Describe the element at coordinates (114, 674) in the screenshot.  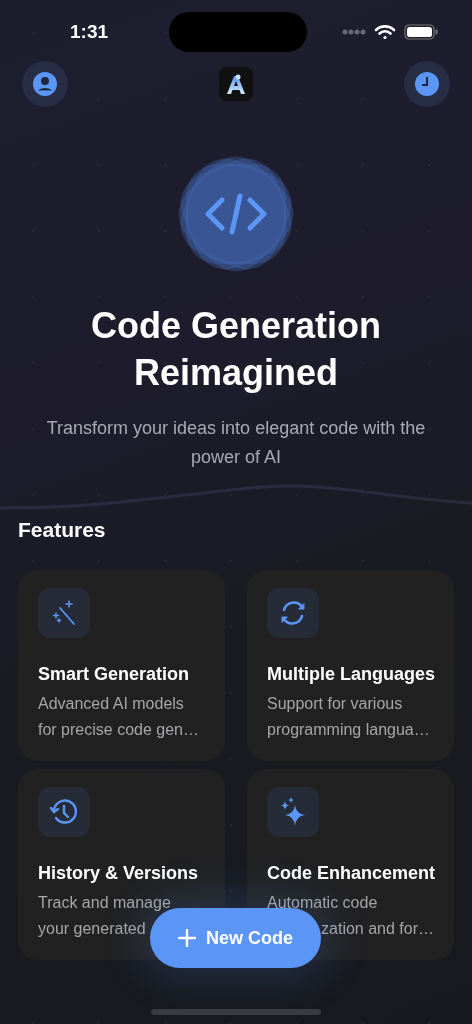
I see `feature-title: Smart Generation` at that location.